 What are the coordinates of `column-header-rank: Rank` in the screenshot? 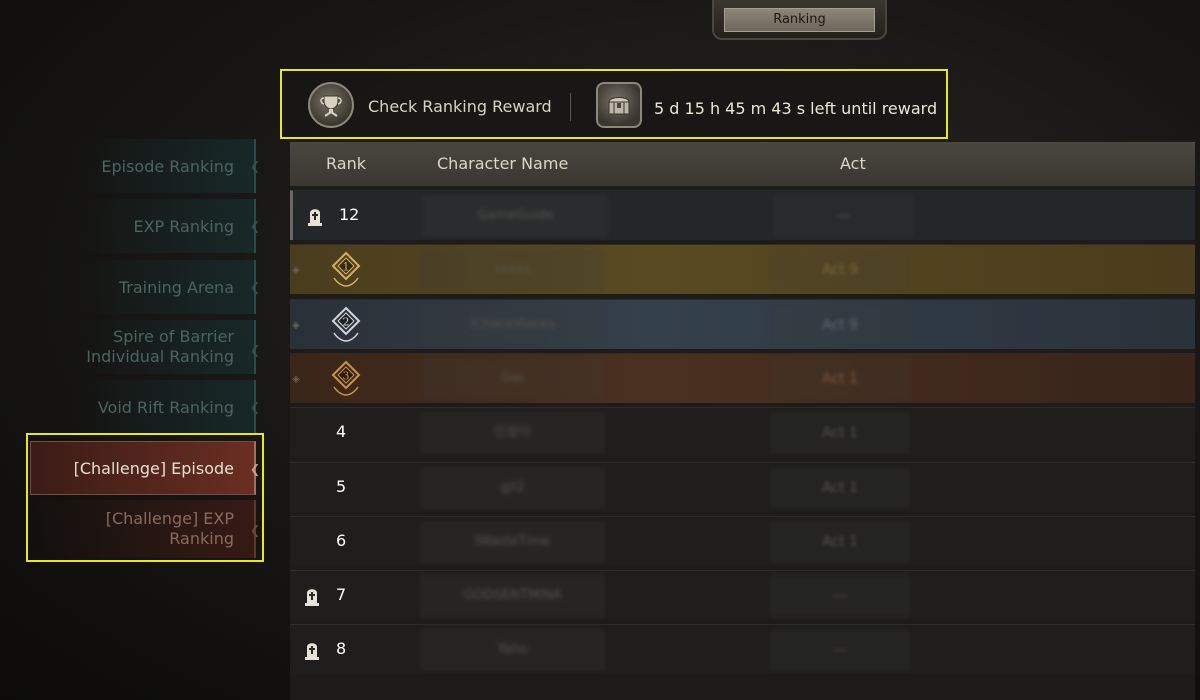 It's located at (346, 163).